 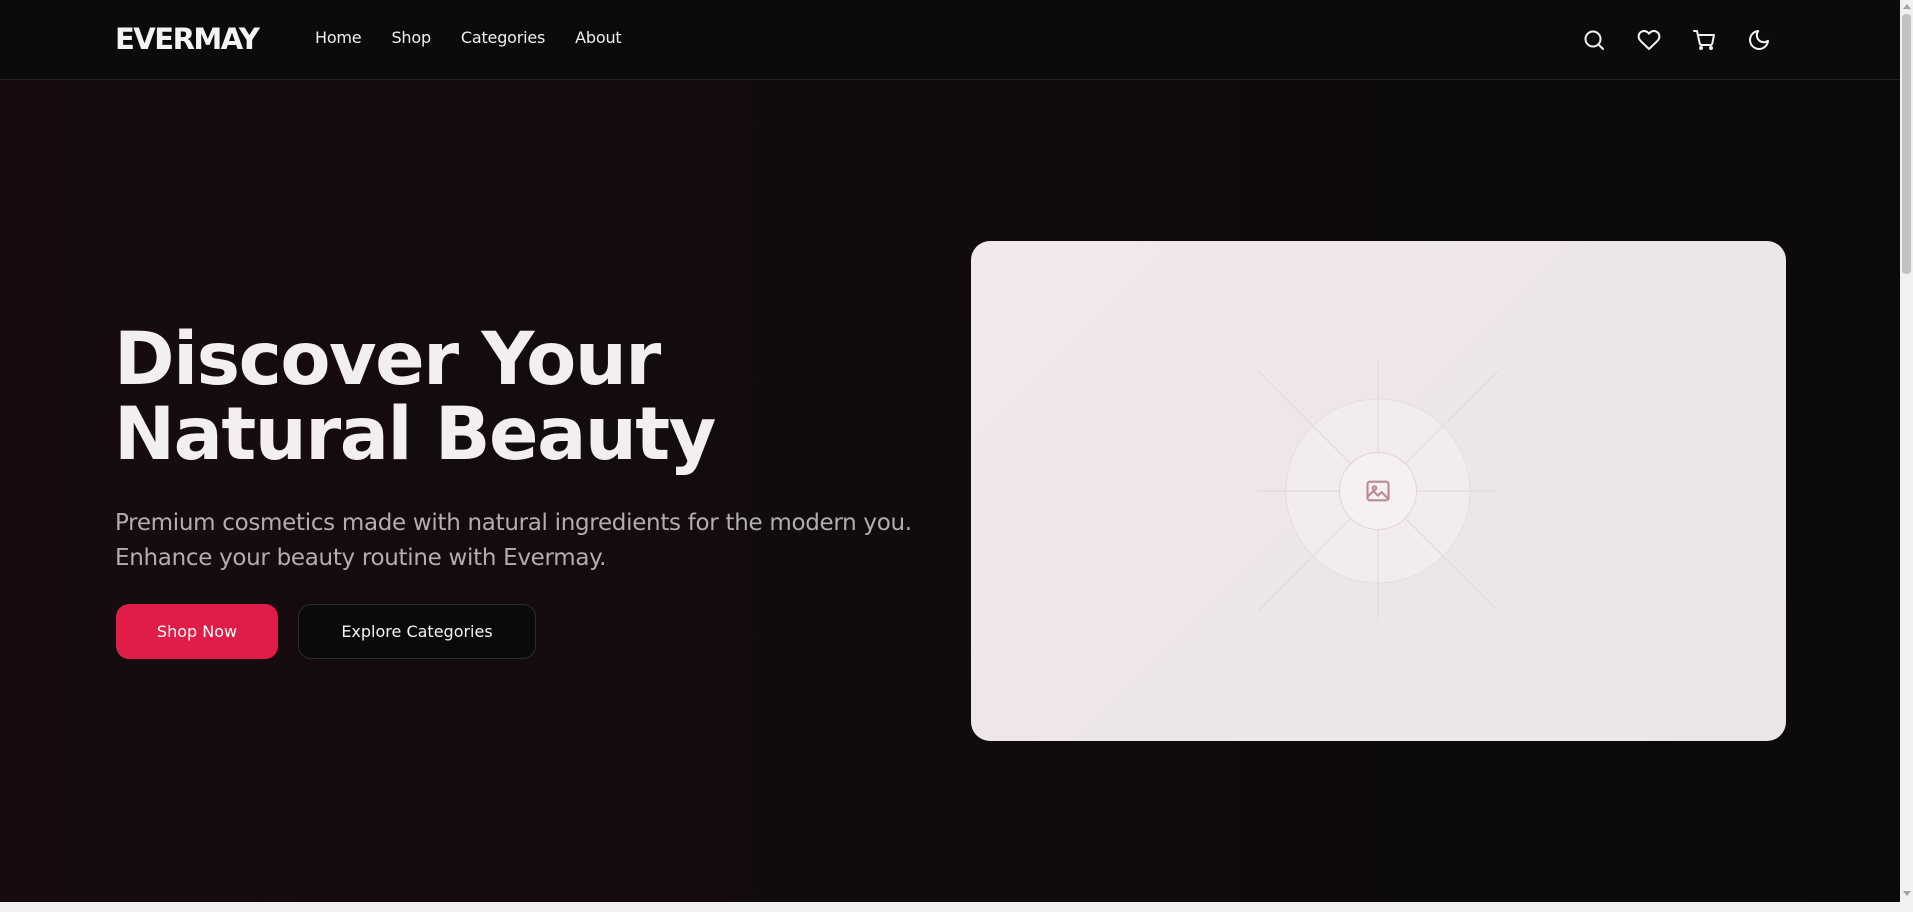 What do you see at coordinates (1906, 451) in the screenshot?
I see `vertical-scrollbar` at bounding box center [1906, 451].